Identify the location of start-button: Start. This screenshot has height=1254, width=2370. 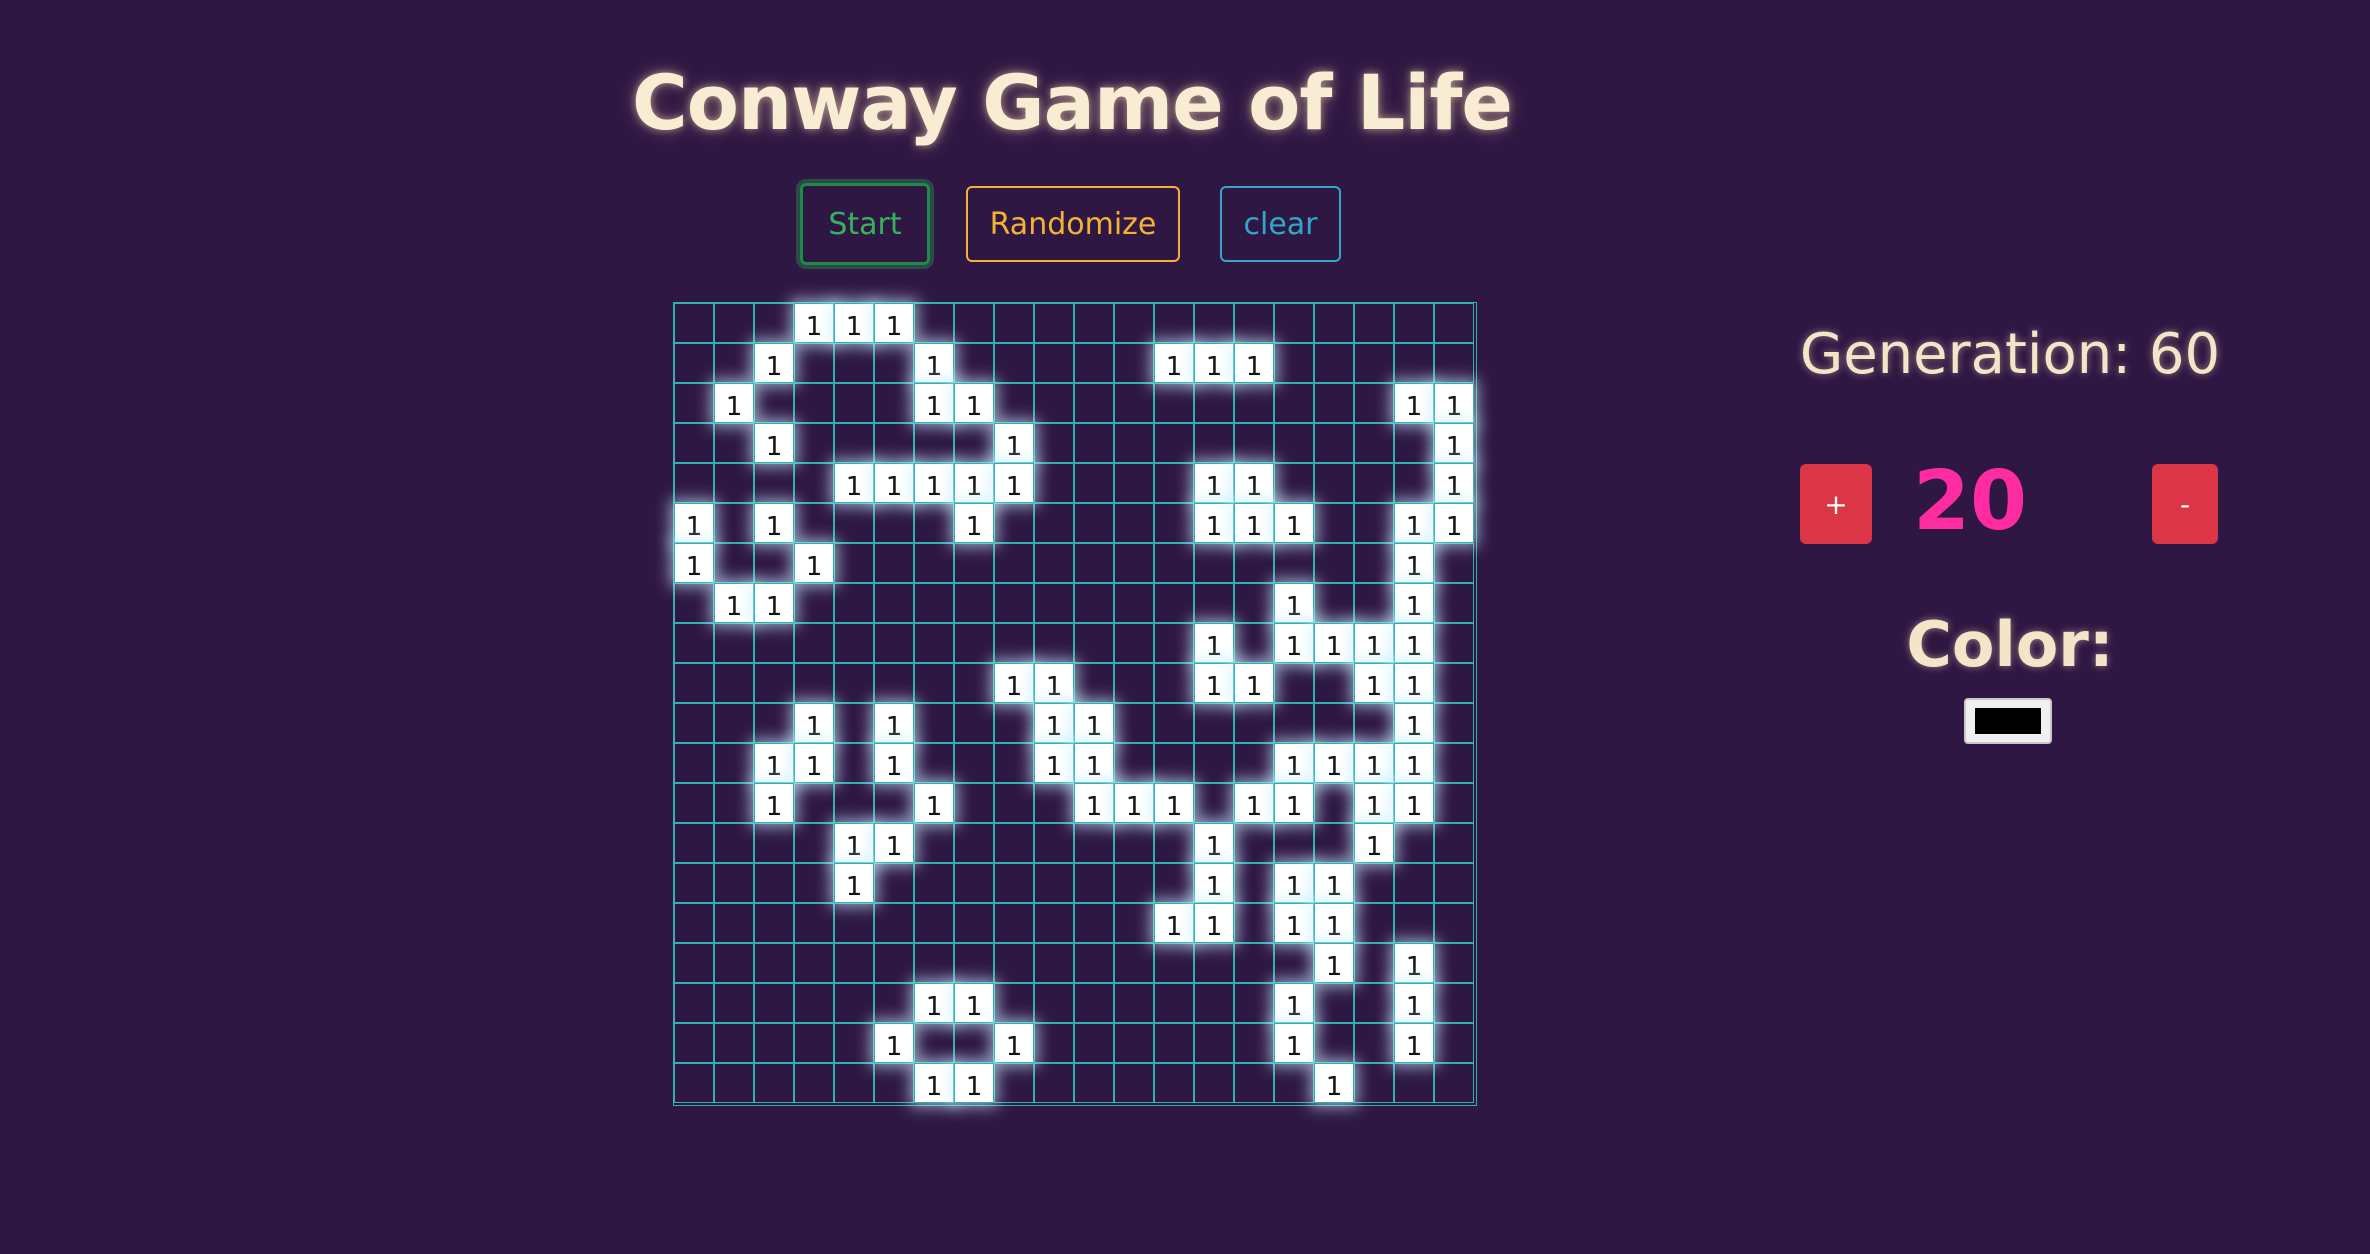
(865, 224).